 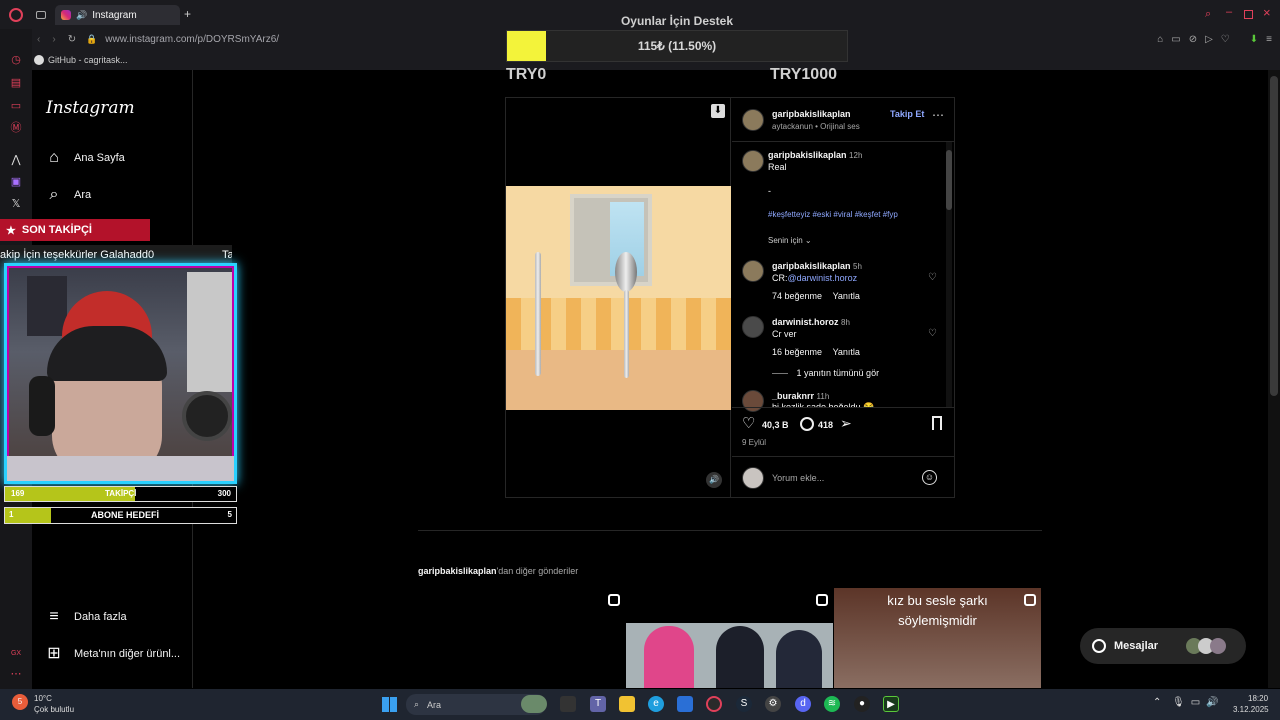 I want to click on weather-temp: 10°C, so click(x=43, y=698).